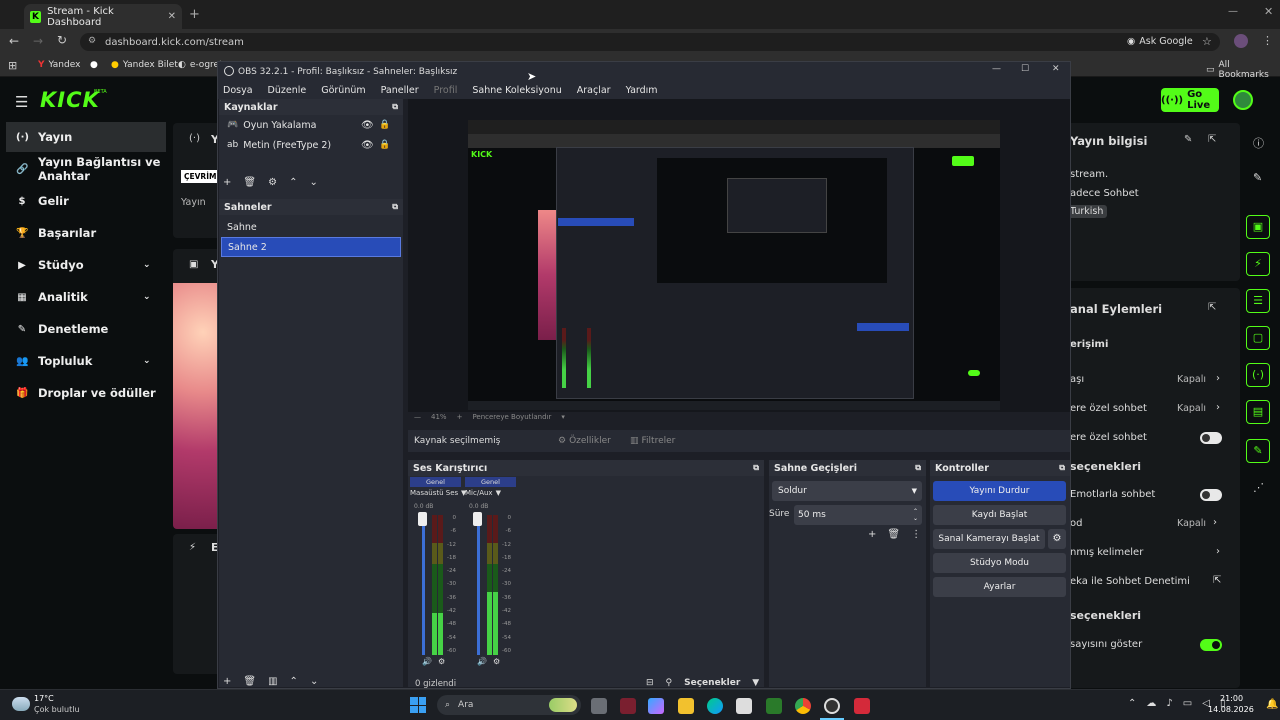 The width and height of the screenshot is (1280, 720). What do you see at coordinates (584, 441) in the screenshot?
I see `properties-button: ⚙ Özellikler` at bounding box center [584, 441].